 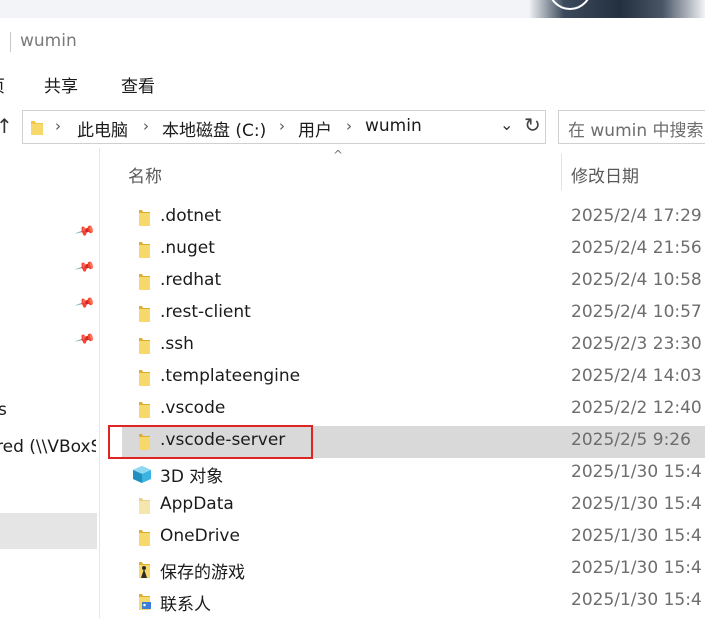 What do you see at coordinates (352, 42) in the screenshot?
I see `title-bar` at bounding box center [352, 42].